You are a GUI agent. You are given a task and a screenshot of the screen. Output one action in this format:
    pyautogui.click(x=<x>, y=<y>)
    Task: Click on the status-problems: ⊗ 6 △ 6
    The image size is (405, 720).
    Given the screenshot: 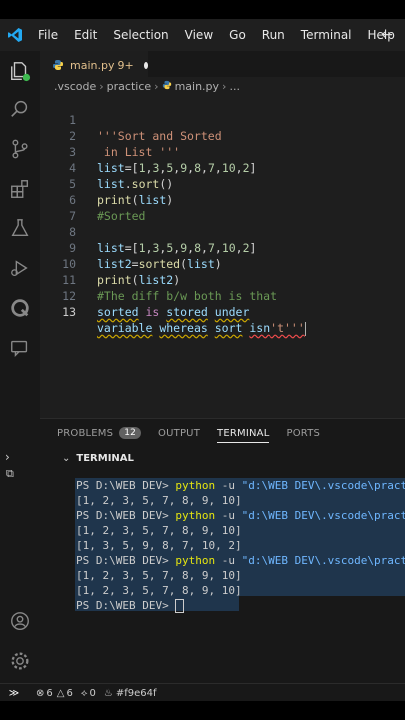 What is the action you would take?
    pyautogui.click(x=54, y=693)
    